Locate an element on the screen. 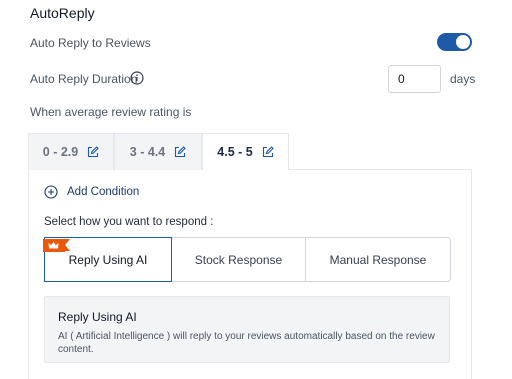 The image size is (512, 379). info-icon is located at coordinates (137, 78).